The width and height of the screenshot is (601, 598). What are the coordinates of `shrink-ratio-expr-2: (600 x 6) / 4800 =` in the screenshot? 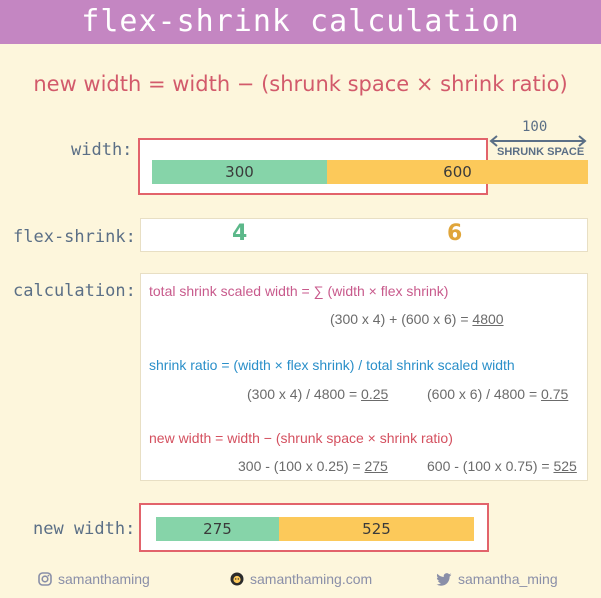 It's located at (484, 394).